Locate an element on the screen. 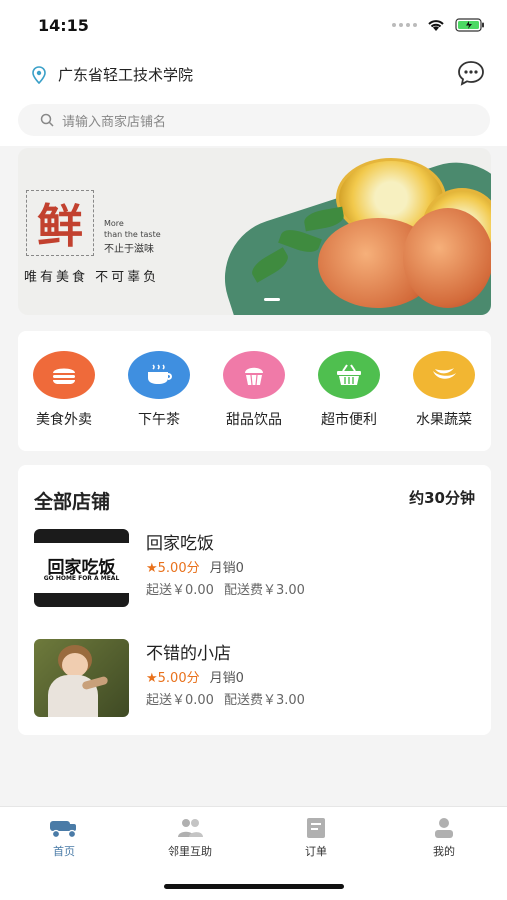 The height and width of the screenshot is (900, 507). cupcake-icon is located at coordinates (254, 375).